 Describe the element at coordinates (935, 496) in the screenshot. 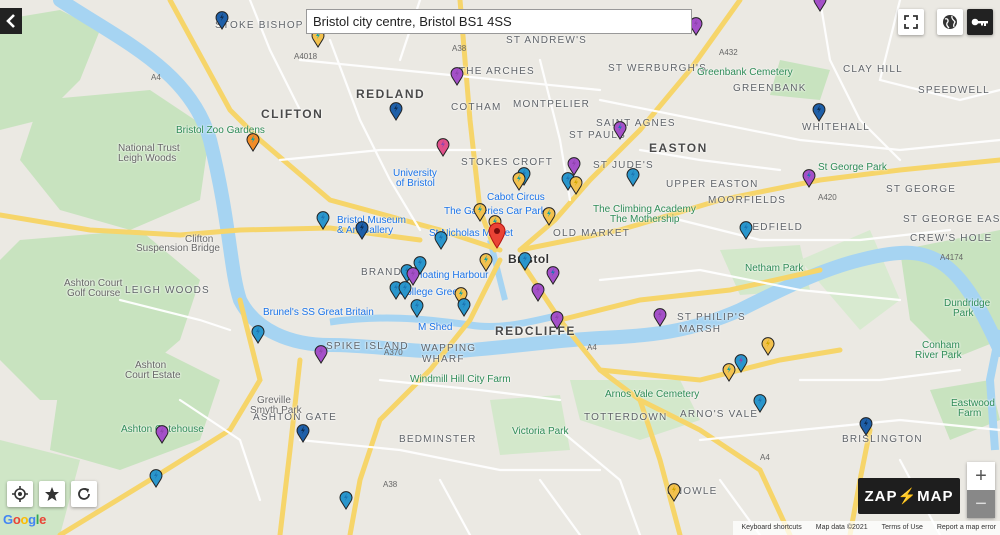

I see `zapmap-logo-text-right: MAP` at that location.